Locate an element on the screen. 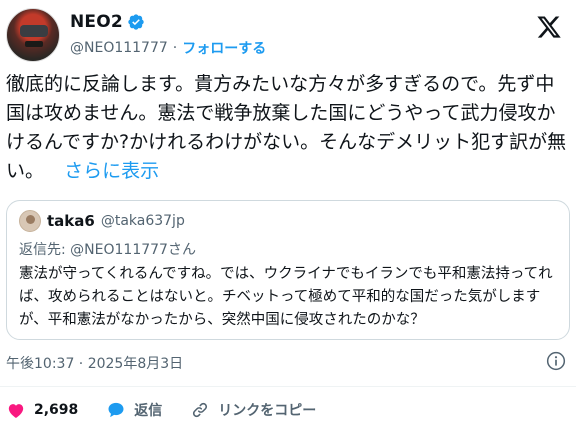 This screenshot has height=430, width=576. author-handle: @NEO111777 is located at coordinates (119, 48).